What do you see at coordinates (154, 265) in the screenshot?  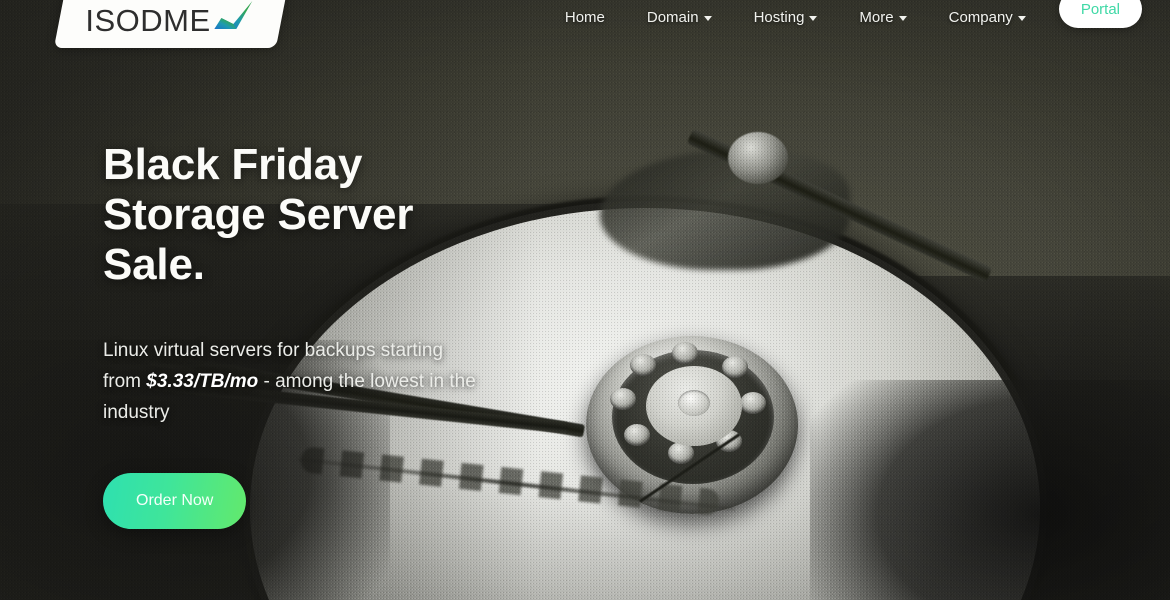 I see `hero-title-line-3: Sale.` at bounding box center [154, 265].